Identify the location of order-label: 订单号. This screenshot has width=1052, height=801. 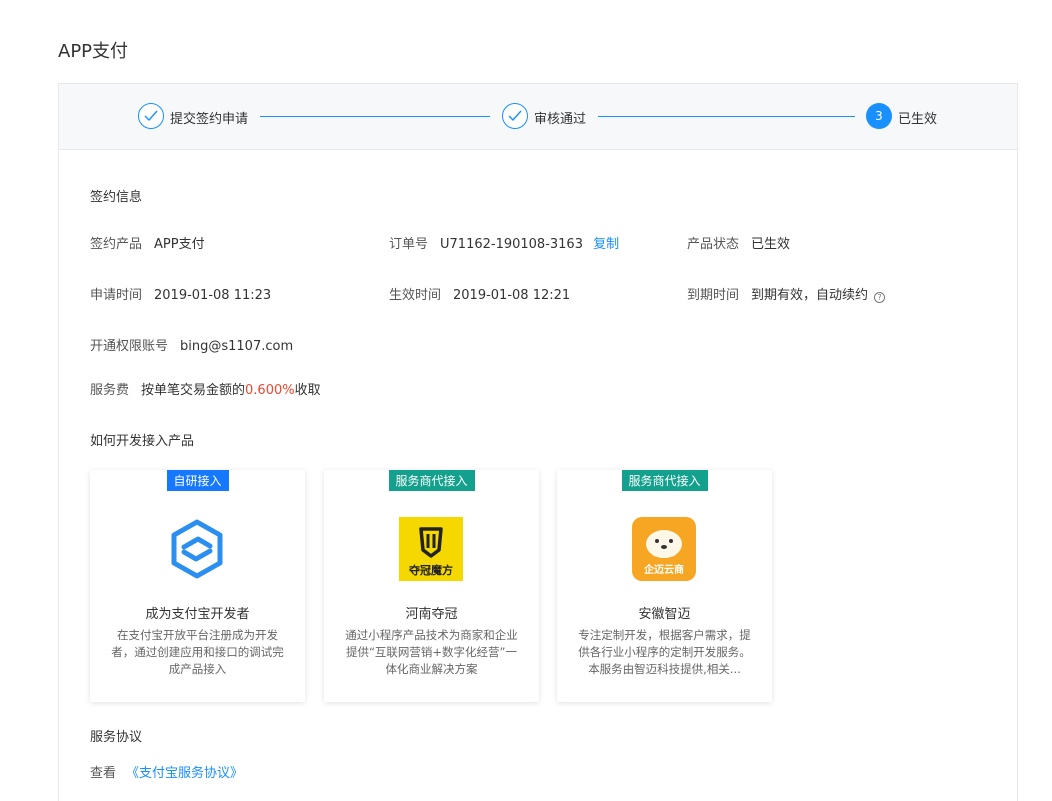
(409, 244).